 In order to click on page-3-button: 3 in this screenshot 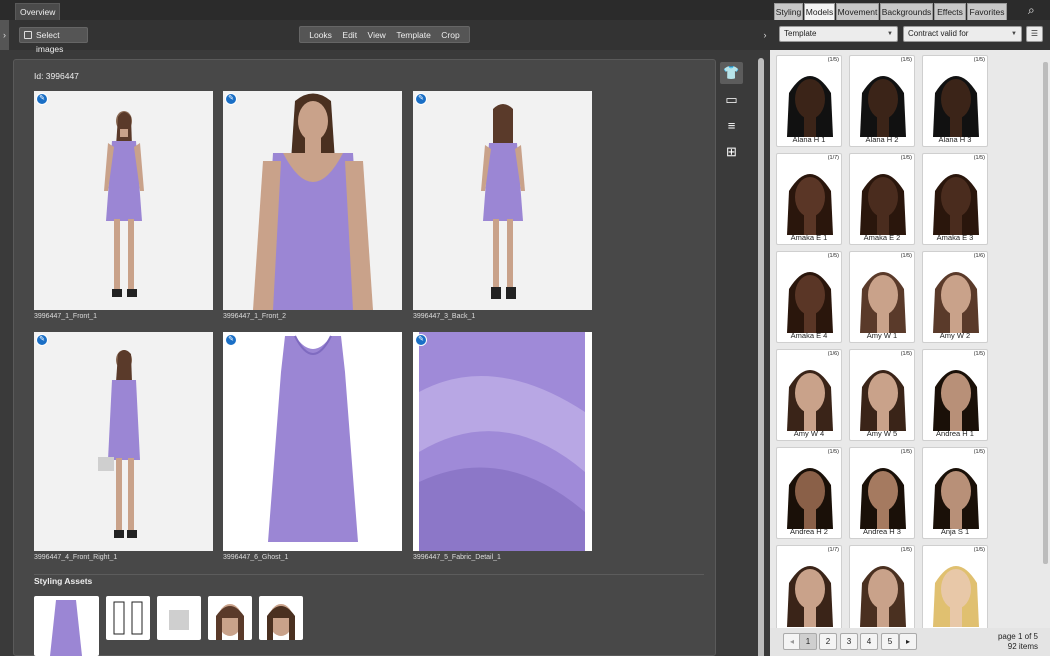, I will do `click(849, 641)`.